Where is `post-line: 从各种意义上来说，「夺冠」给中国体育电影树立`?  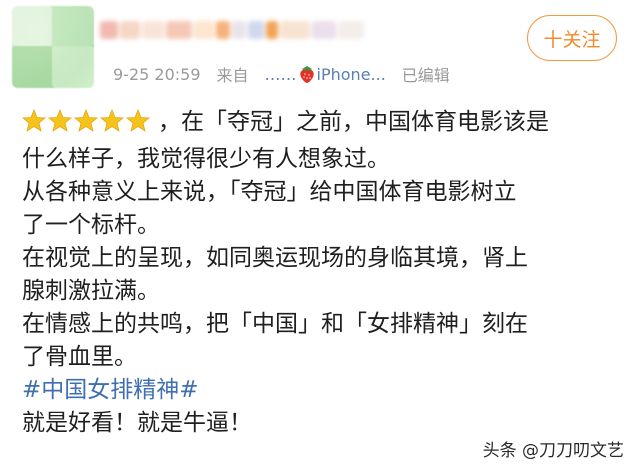
post-line: 从各种意义上来说，「夺冠」给中国体育电影树立 is located at coordinates (269, 192).